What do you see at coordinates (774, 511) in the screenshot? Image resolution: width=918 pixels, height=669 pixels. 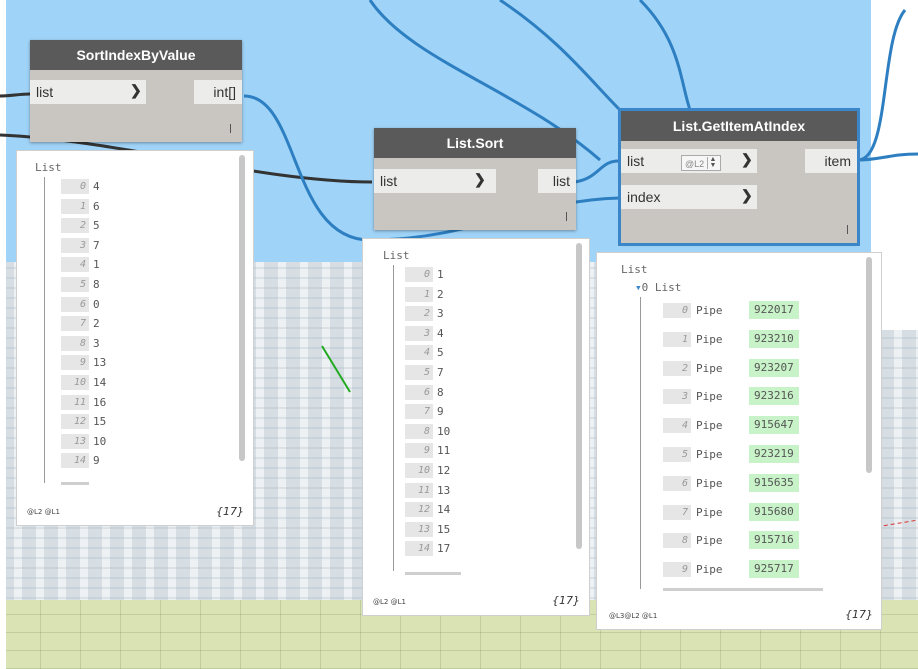 I see `element-id: 915680` at bounding box center [774, 511].